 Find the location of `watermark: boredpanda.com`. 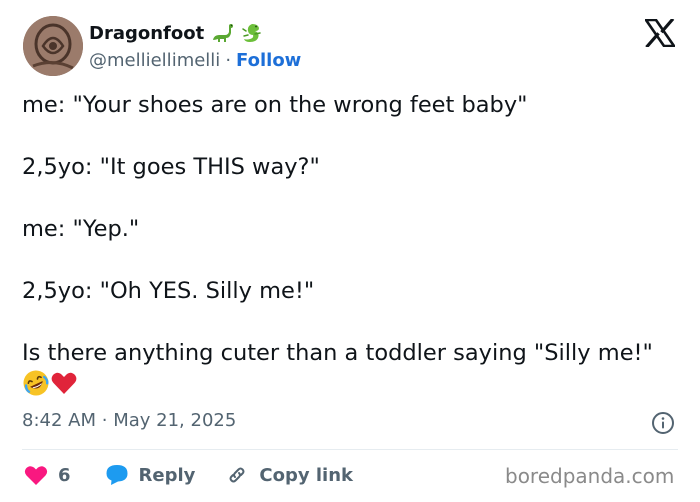

watermark: boredpanda.com is located at coordinates (590, 476).